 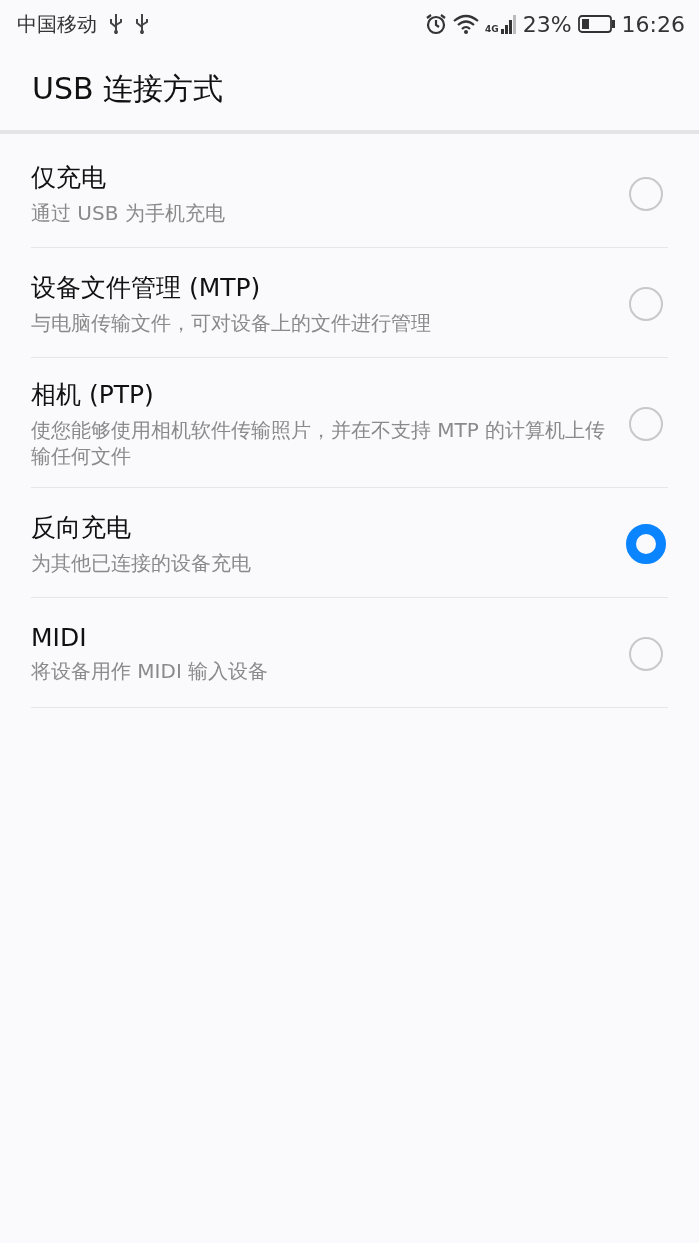 What do you see at coordinates (596, 24) in the screenshot?
I see `battery-icon` at bounding box center [596, 24].